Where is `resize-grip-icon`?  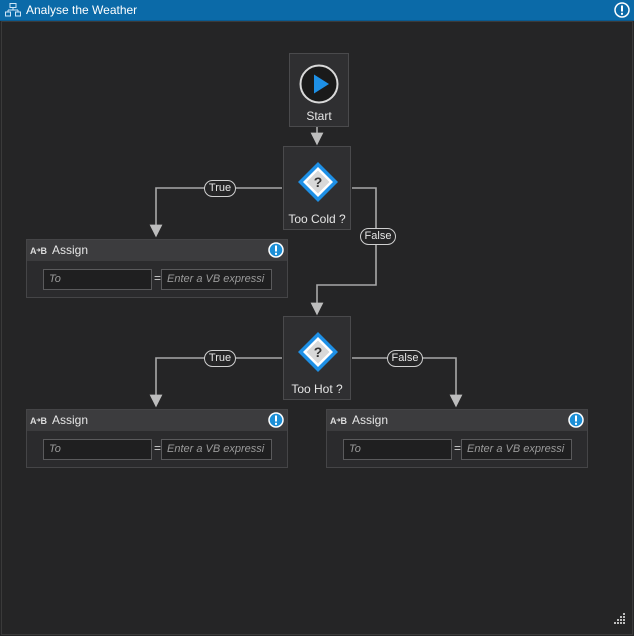
resize-grip-icon is located at coordinates (620, 620).